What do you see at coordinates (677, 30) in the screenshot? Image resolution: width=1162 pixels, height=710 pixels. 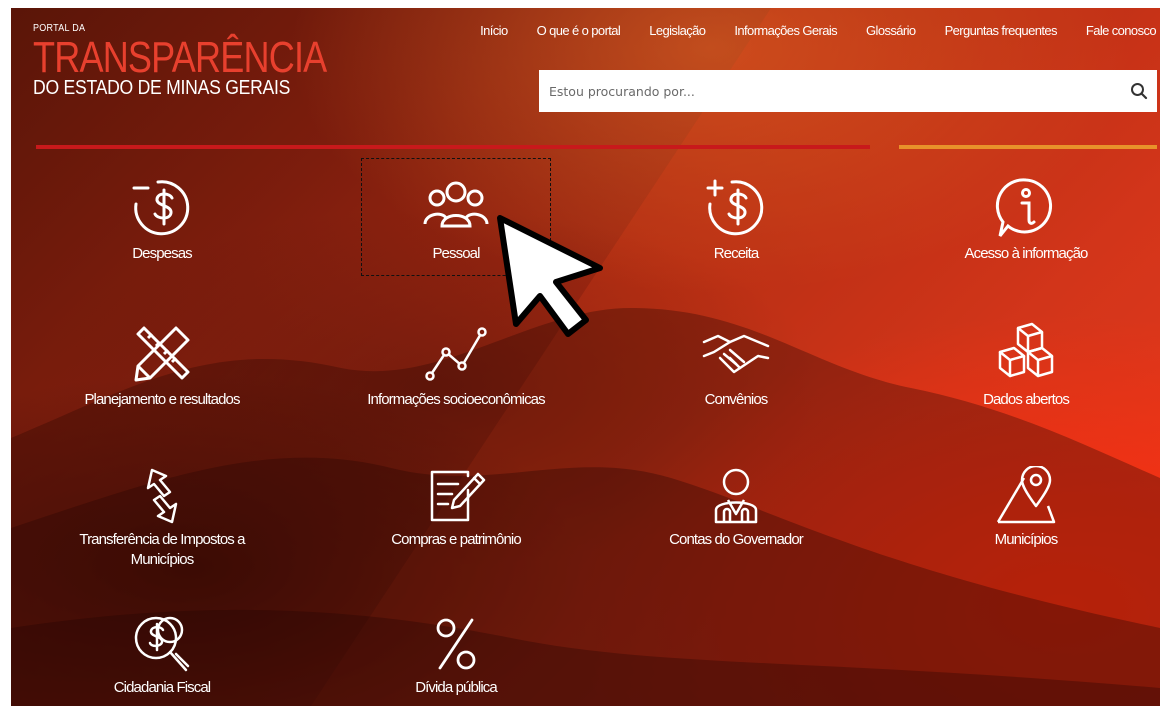 I see `nav-legislacao: Legislação` at bounding box center [677, 30].